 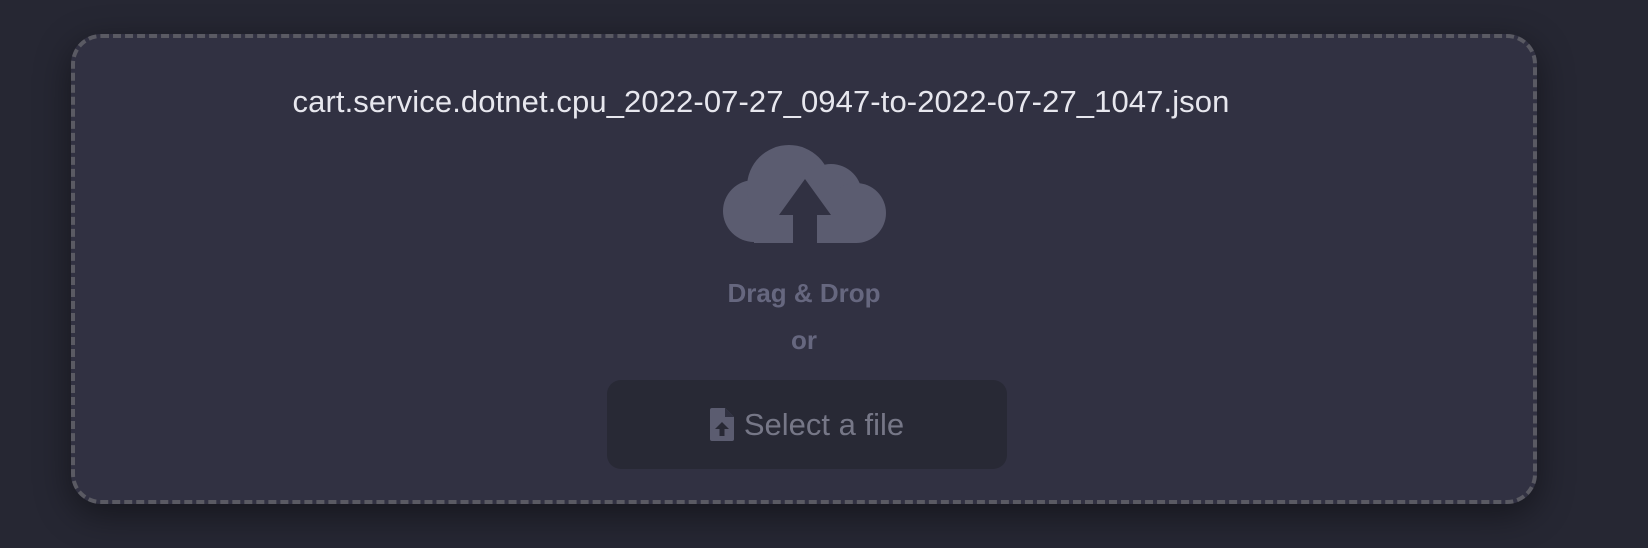 I want to click on file-upload-icon, so click(x=721, y=424).